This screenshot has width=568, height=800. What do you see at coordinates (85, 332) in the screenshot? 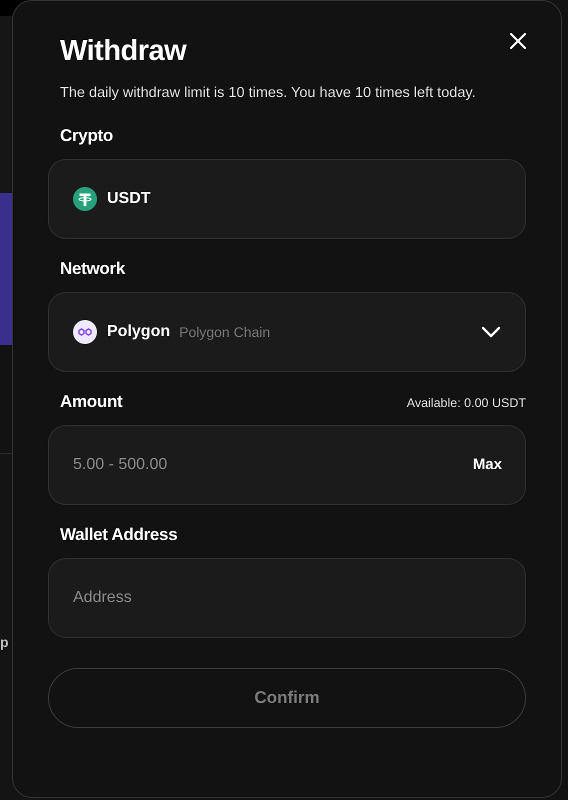
I see `polygon-icon` at bounding box center [85, 332].